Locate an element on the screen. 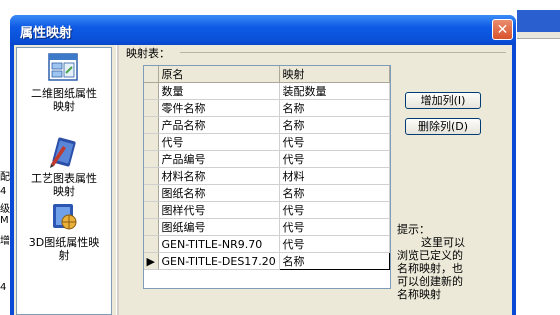 Image resolution: width=560 pixels, height=315 pixels. cell-original-name: 代号 is located at coordinates (219, 142).